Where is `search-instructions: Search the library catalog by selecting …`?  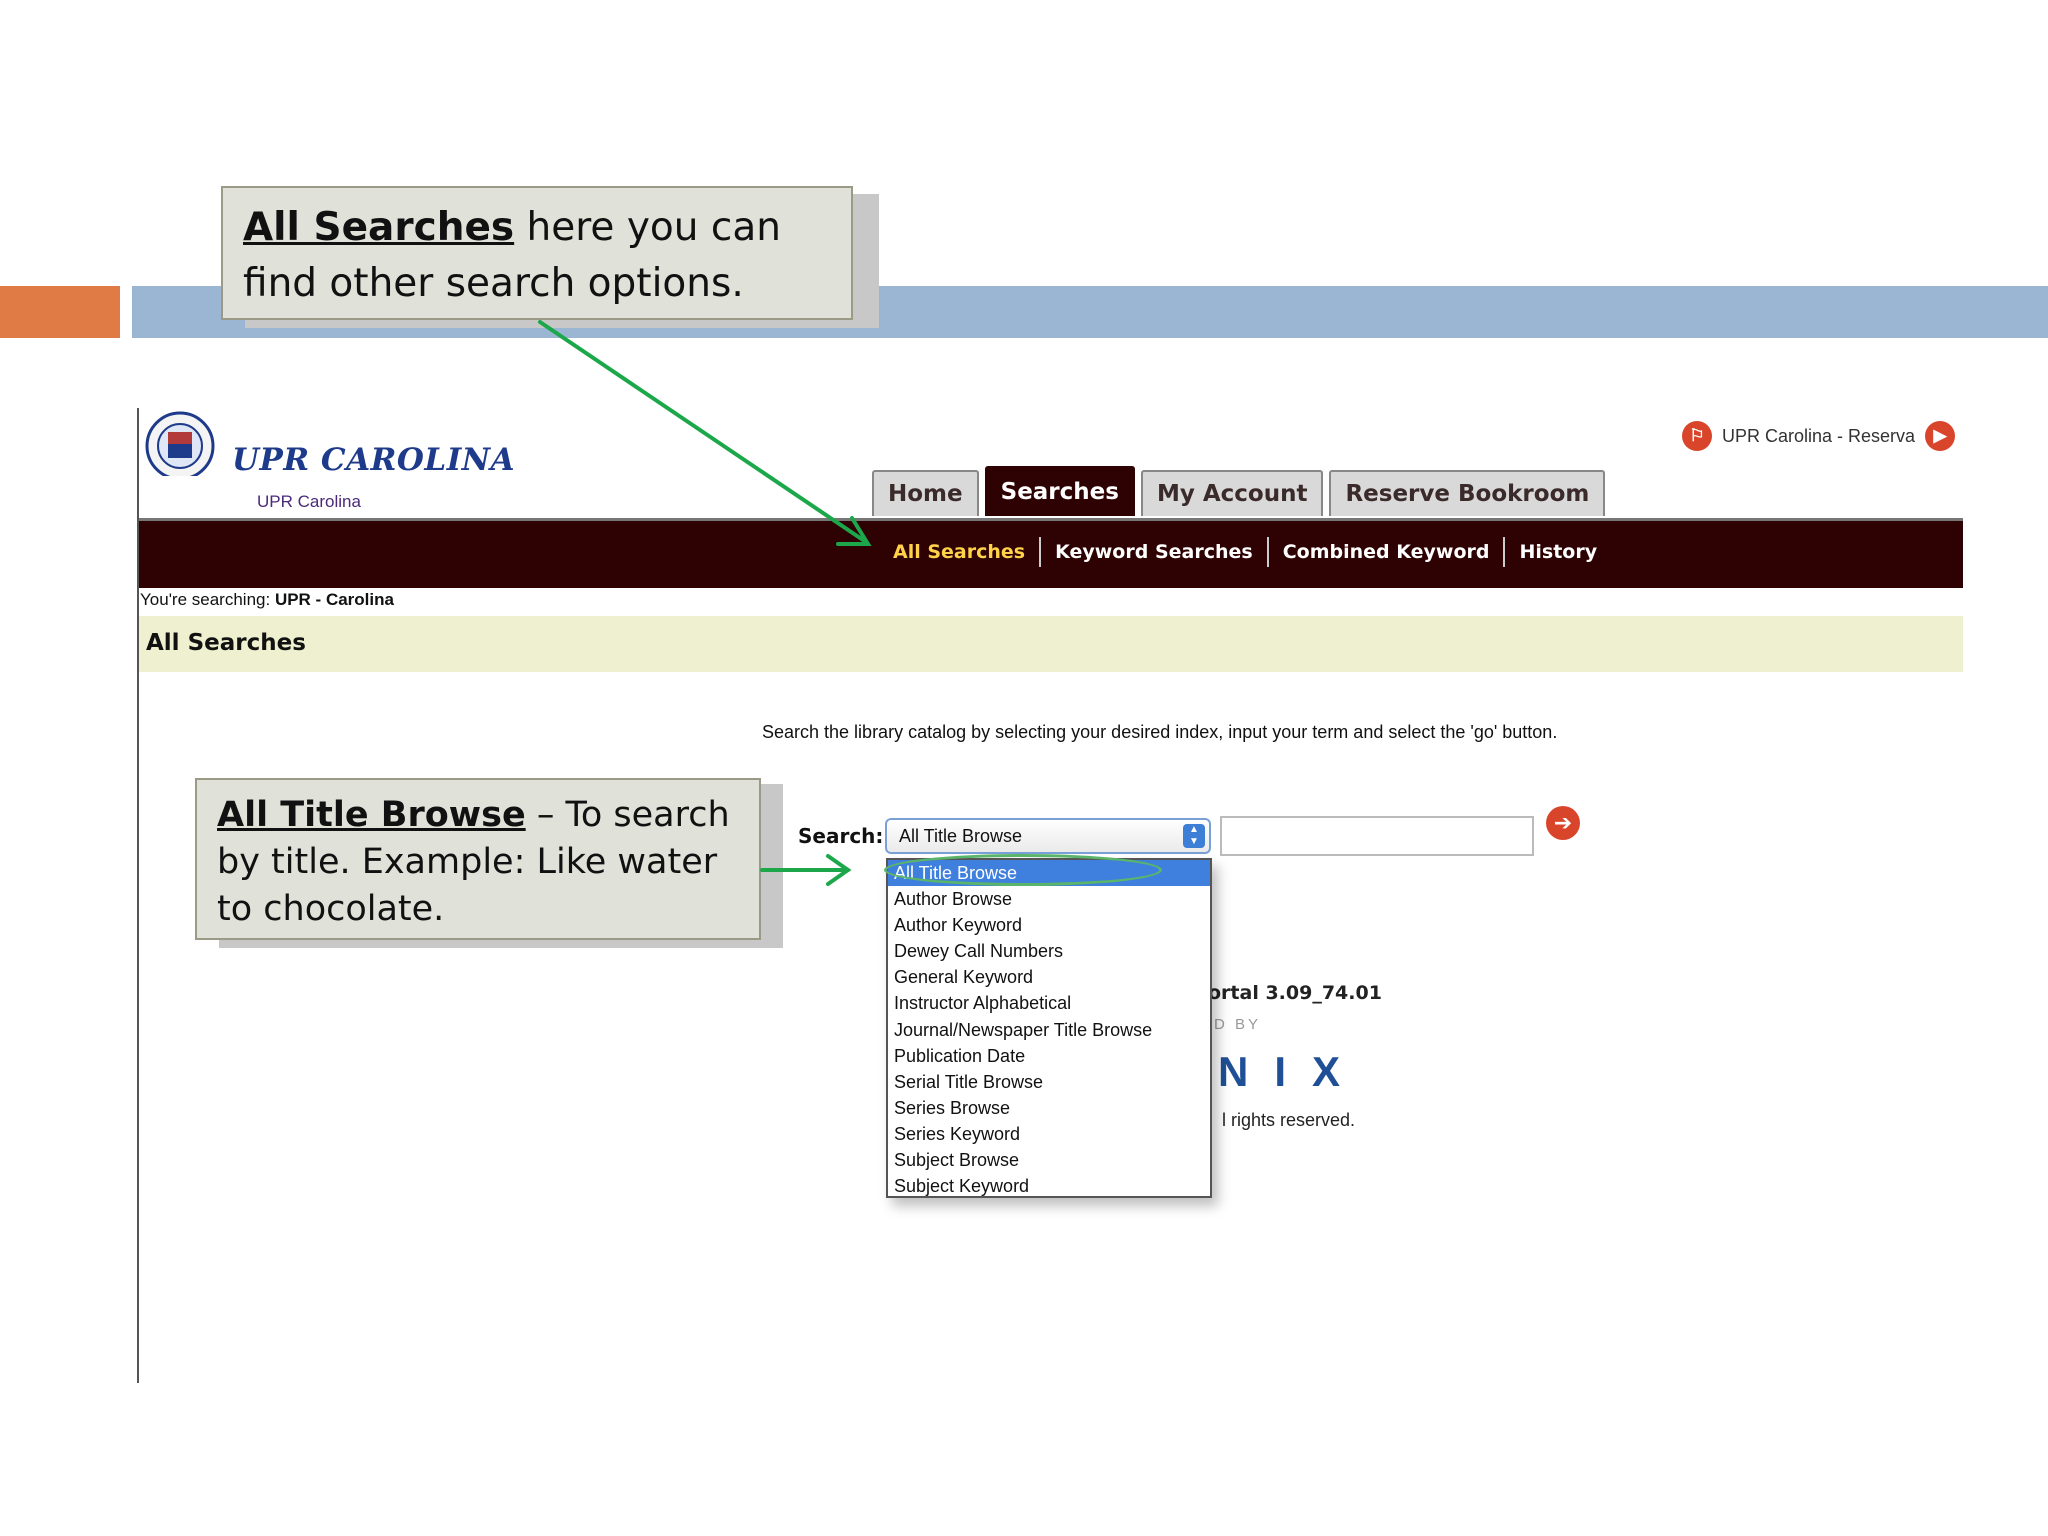
search-instructions: Search the library catalog by selecting … is located at coordinates (1160, 732).